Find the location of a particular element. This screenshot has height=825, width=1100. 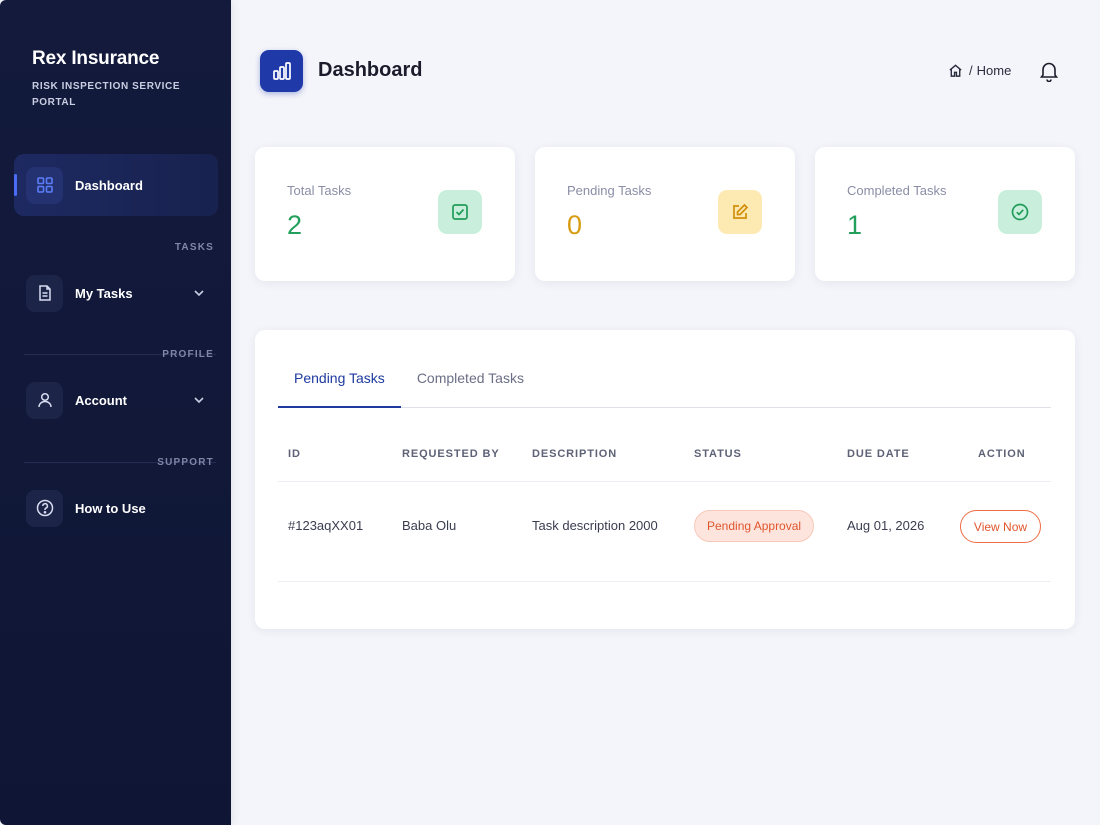

sidebar-item-my-tasks: My Tasks is located at coordinates (122, 293).